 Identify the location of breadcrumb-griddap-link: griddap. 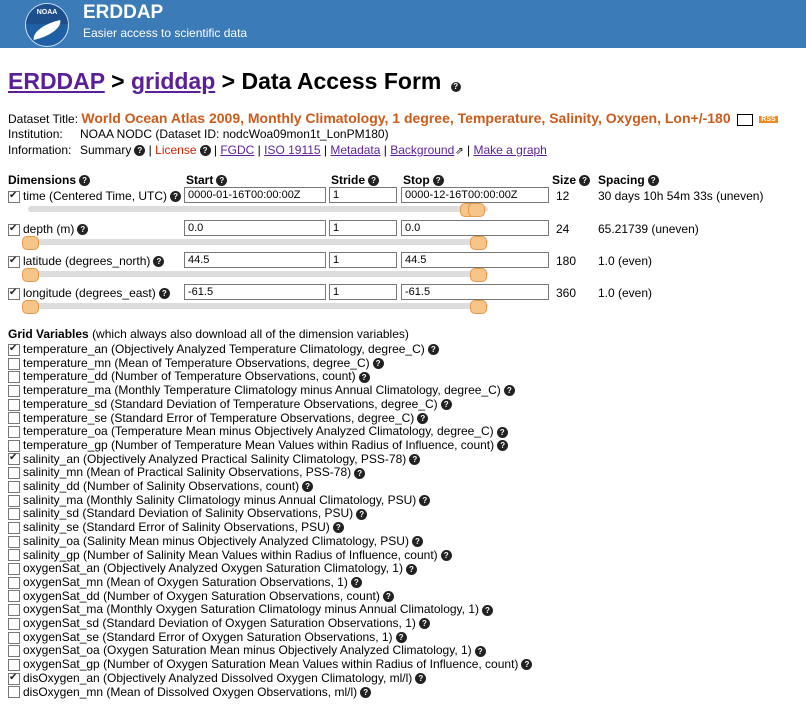
(173, 81).